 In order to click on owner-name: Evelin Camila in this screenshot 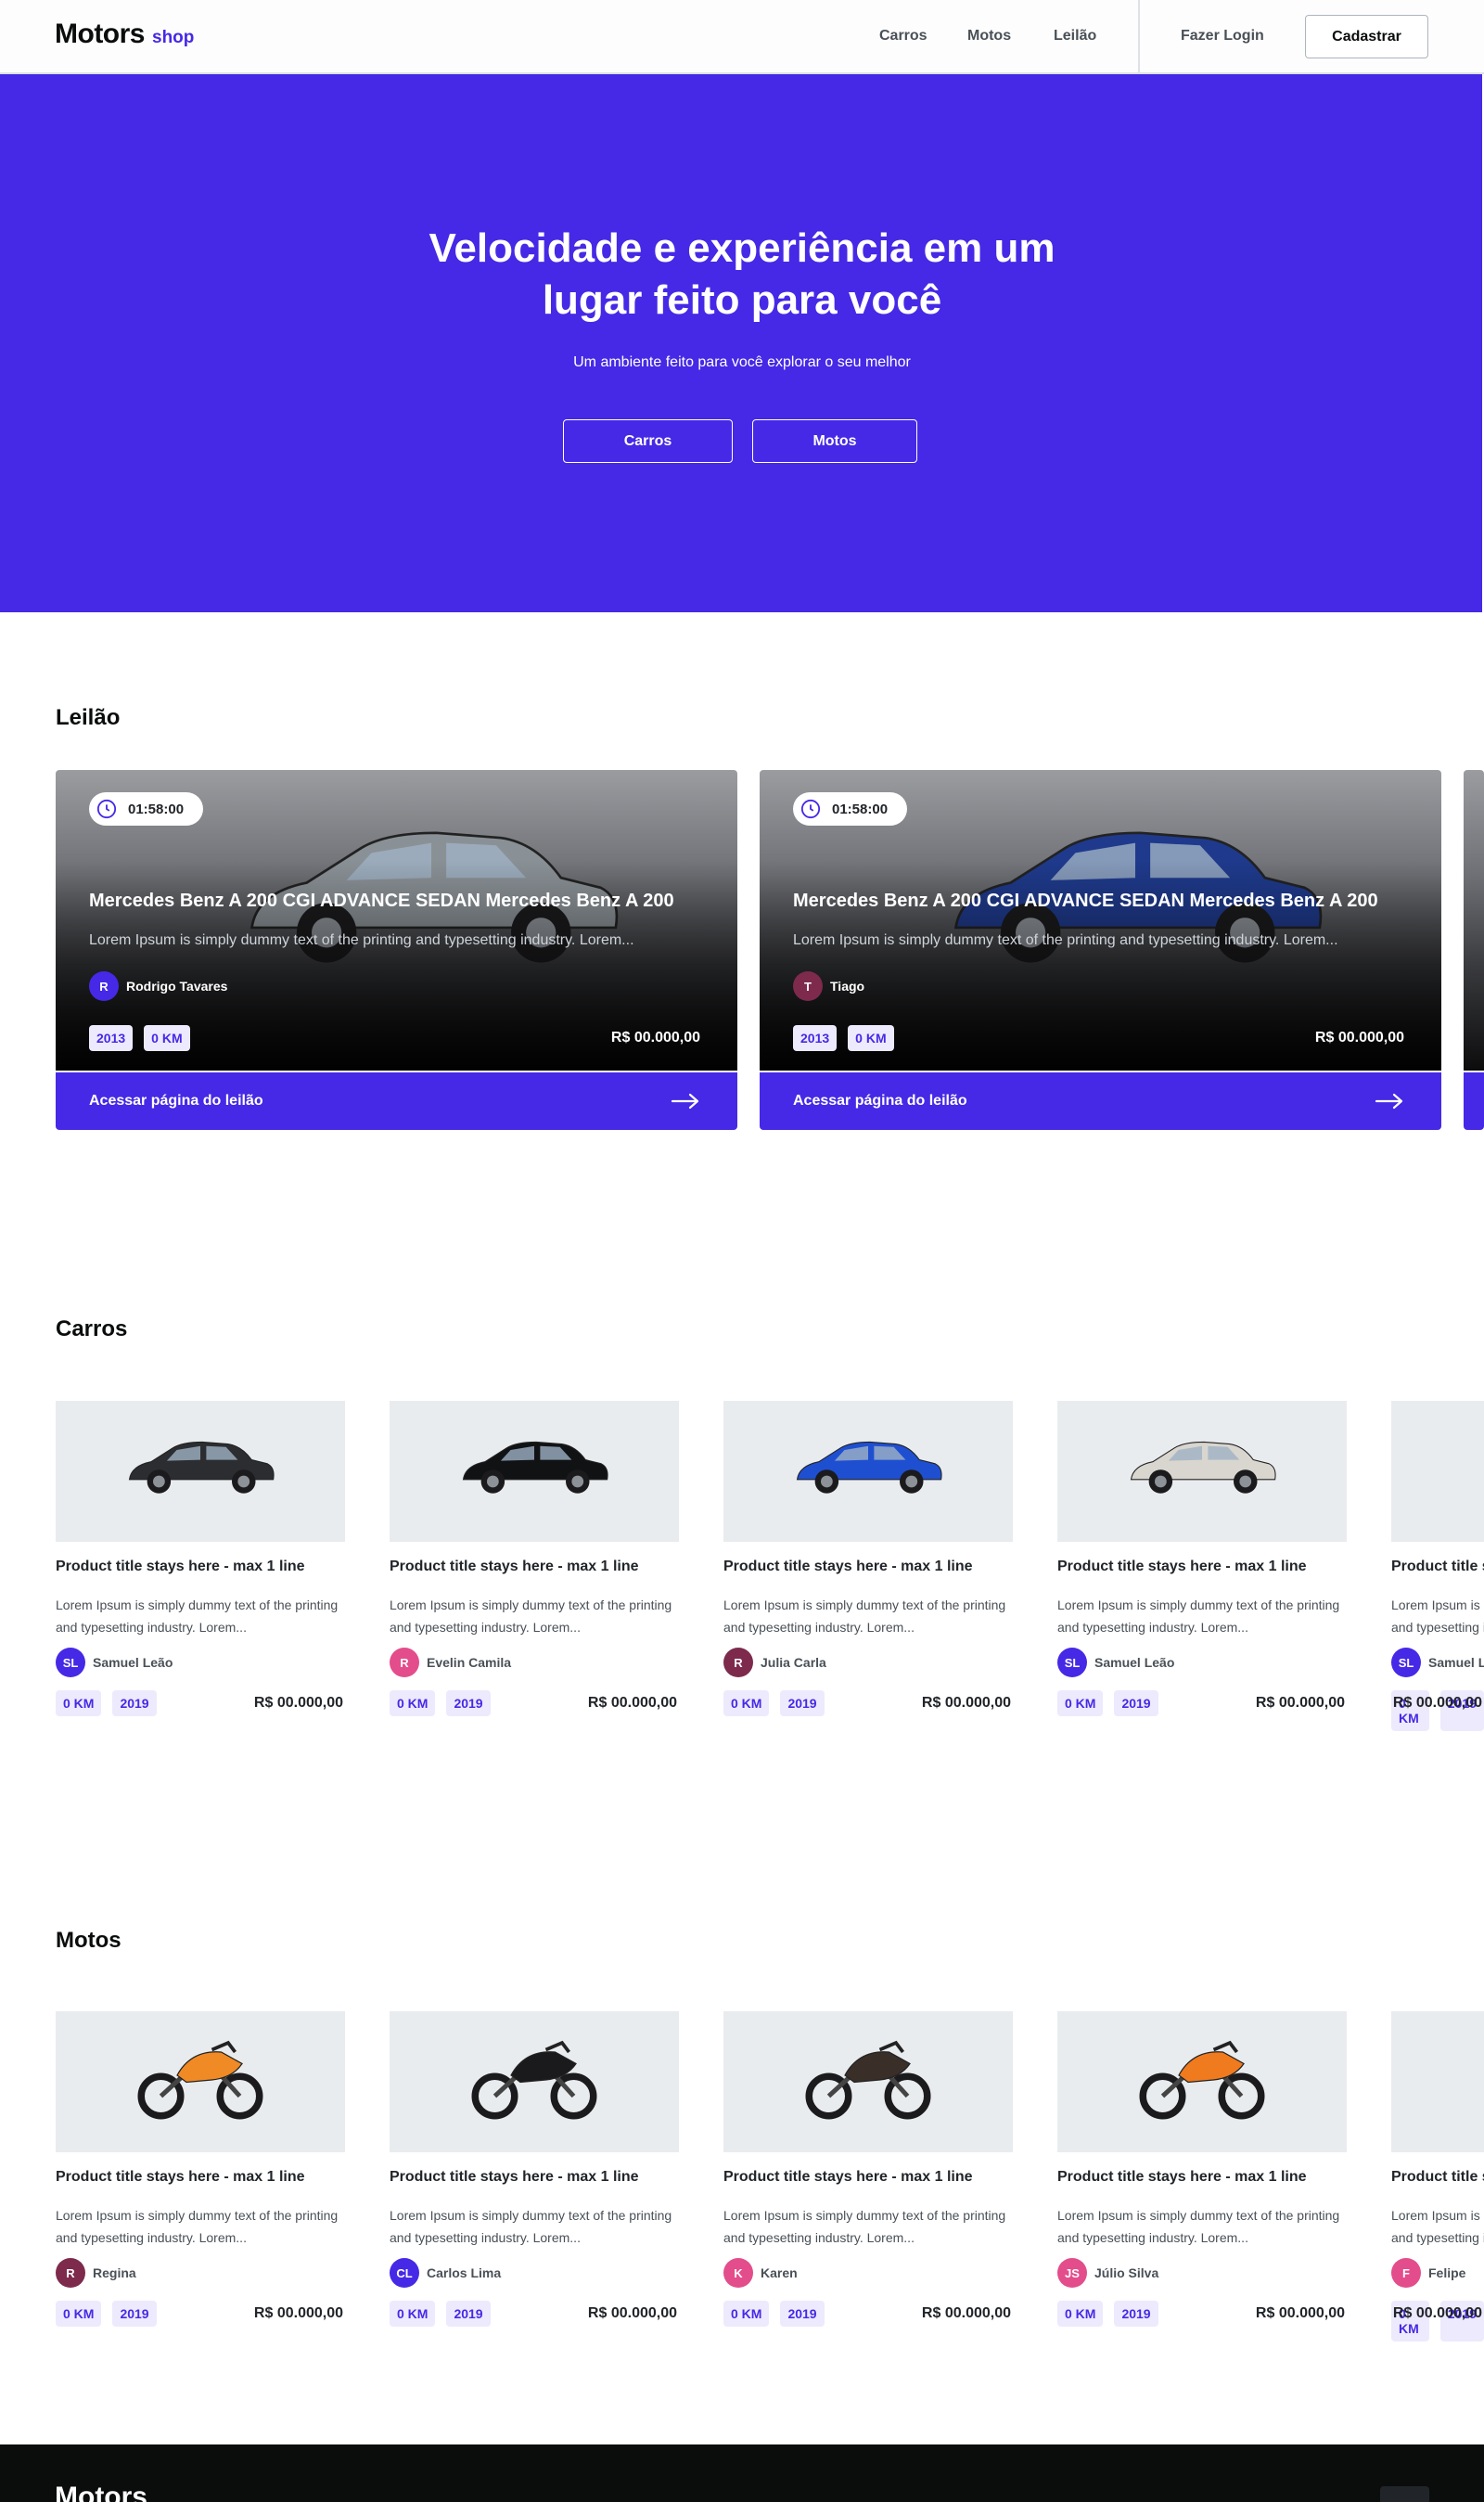, I will do `click(469, 1662)`.